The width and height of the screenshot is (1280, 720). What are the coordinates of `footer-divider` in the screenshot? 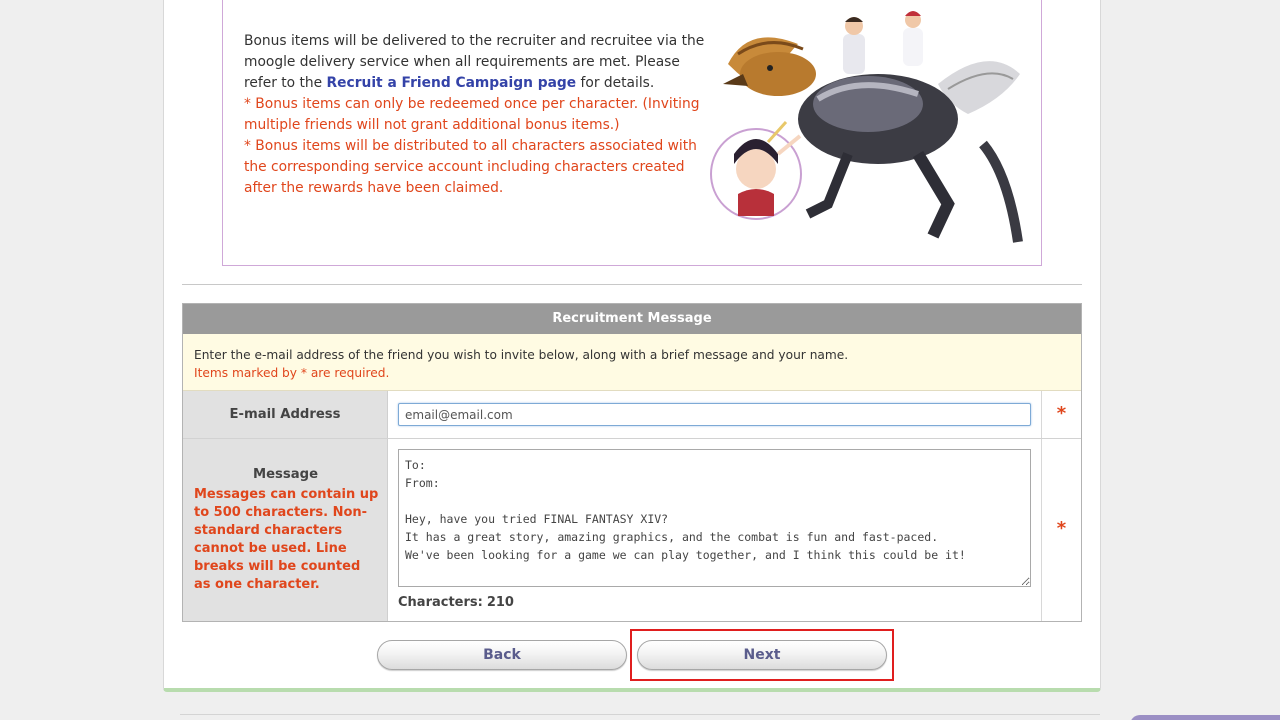 It's located at (640, 714).